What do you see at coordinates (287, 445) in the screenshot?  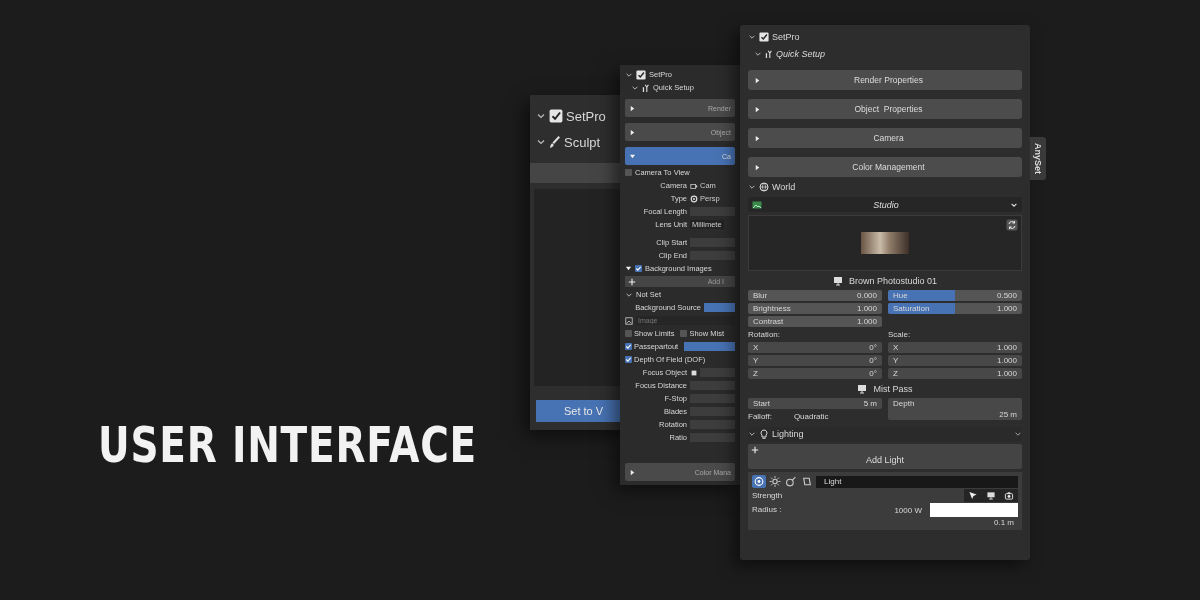 I see `headline: USER INTERFACE` at bounding box center [287, 445].